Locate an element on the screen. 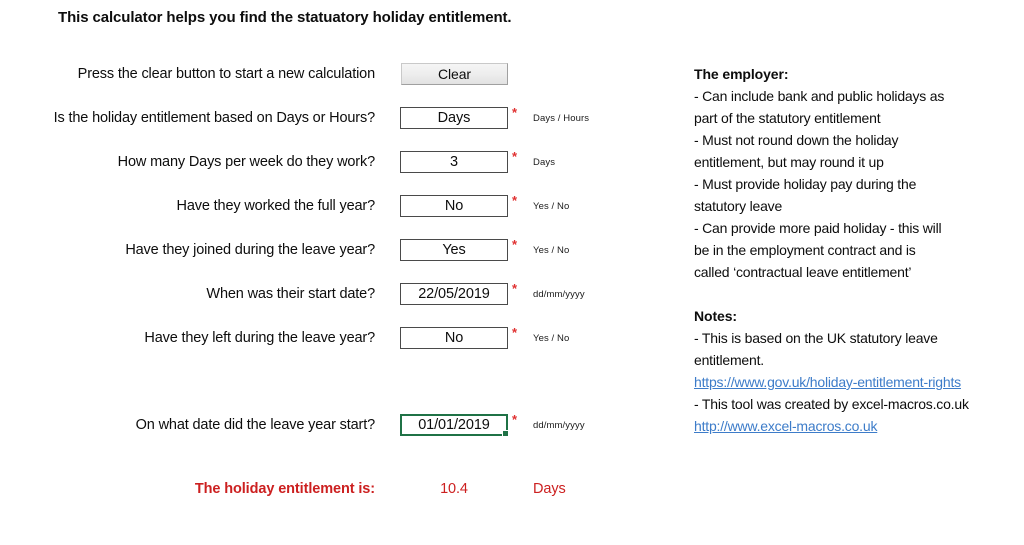 The height and width of the screenshot is (545, 1024). clear-button: Clear is located at coordinates (454, 74).